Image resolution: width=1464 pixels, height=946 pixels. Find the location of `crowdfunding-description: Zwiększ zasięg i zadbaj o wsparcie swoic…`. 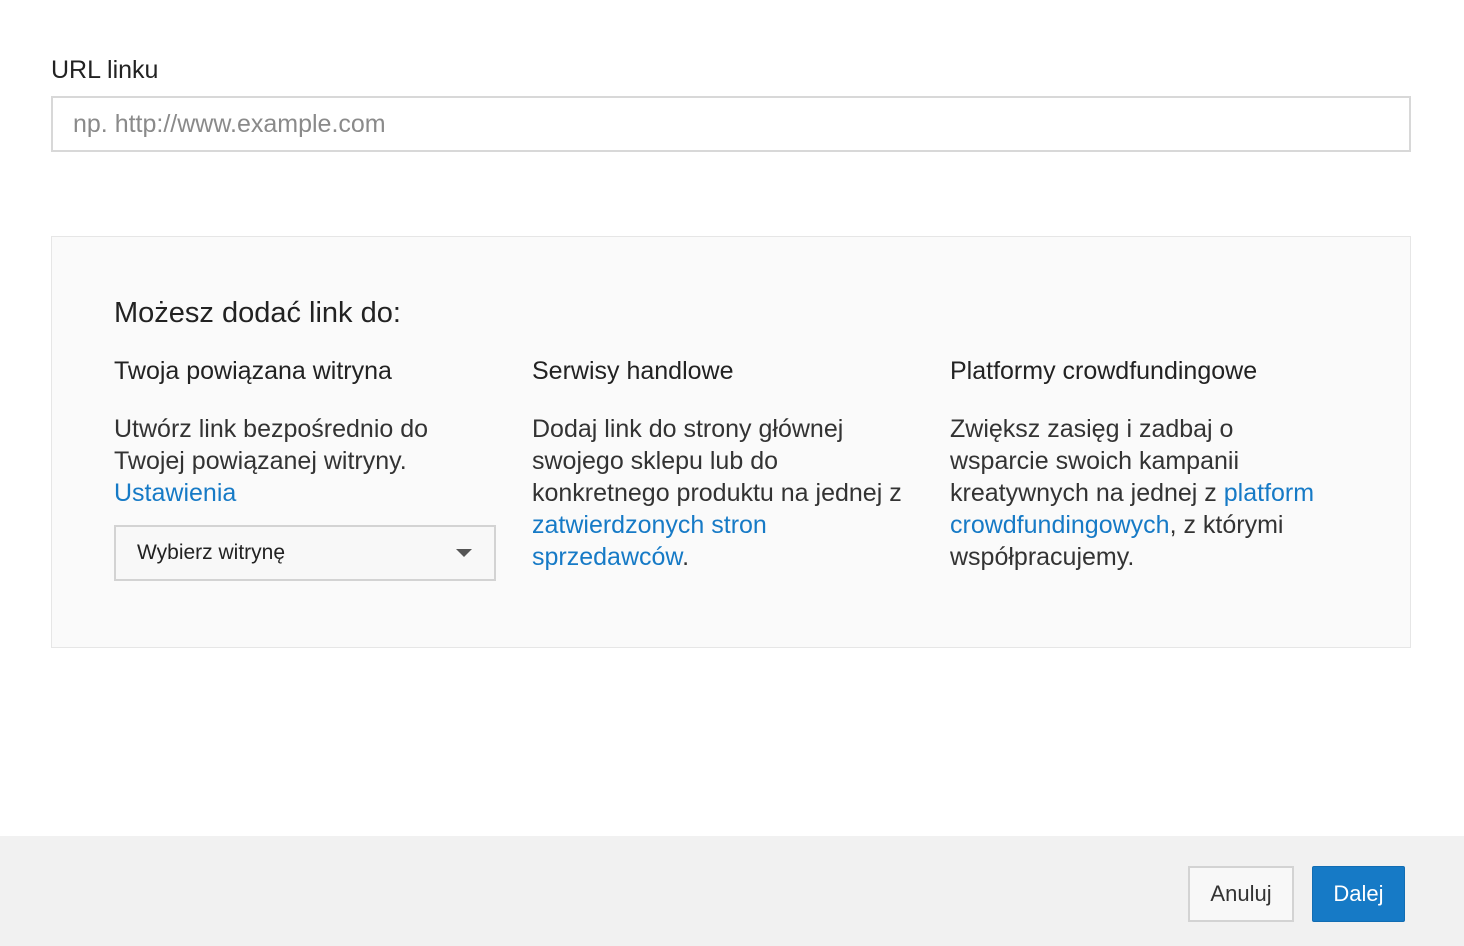

crowdfunding-description: Zwiększ zasięg i zadbaj o wsparcie swoic… is located at coordinates (1142, 493).